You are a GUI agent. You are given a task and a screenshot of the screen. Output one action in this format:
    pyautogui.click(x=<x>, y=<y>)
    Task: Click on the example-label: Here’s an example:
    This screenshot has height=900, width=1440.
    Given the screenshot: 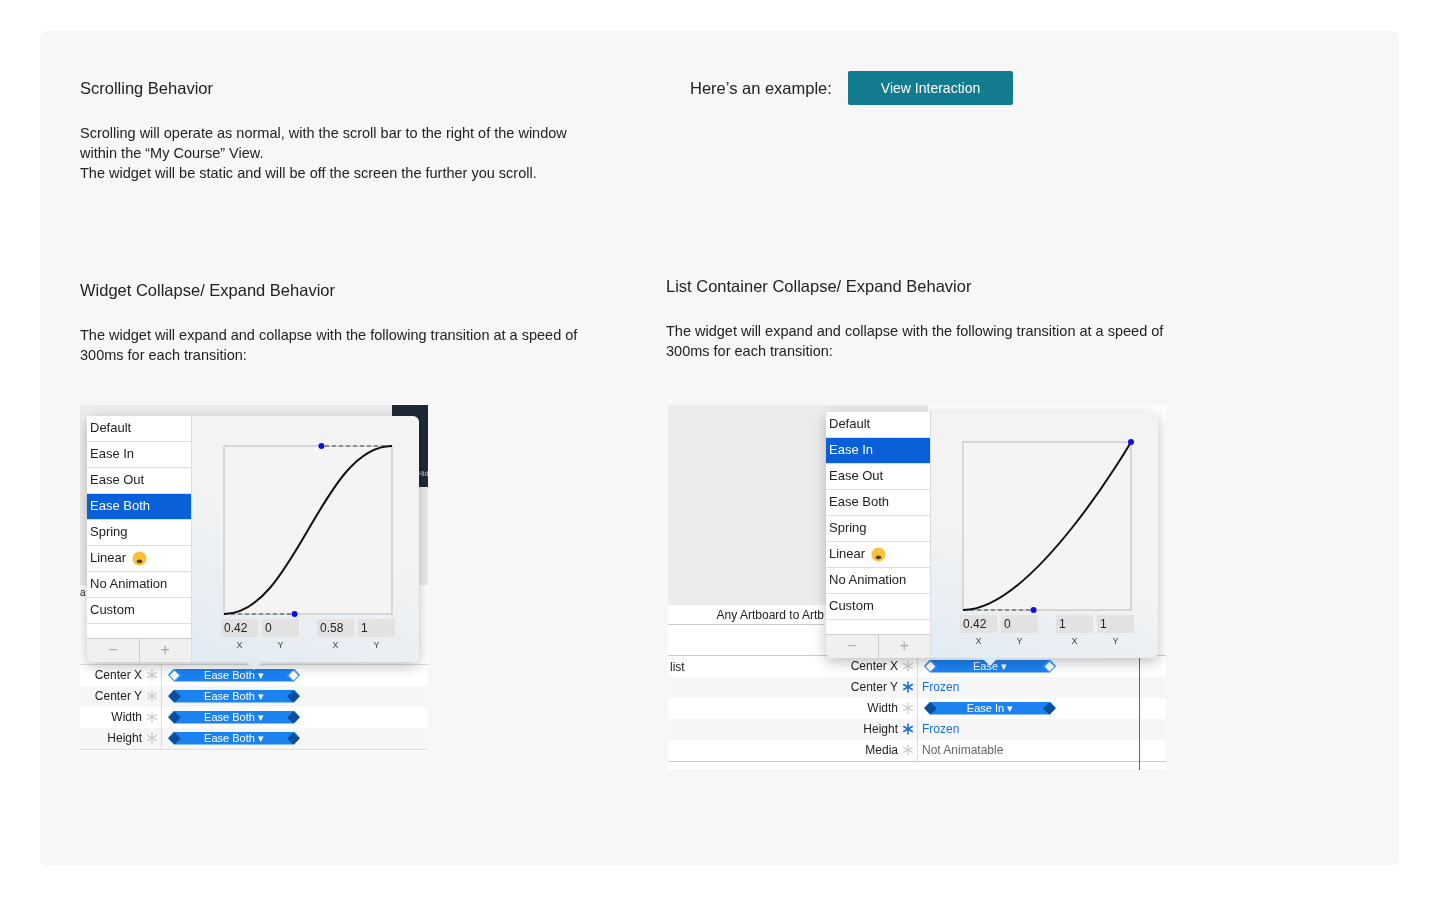 What is the action you would take?
    pyautogui.click(x=761, y=88)
    